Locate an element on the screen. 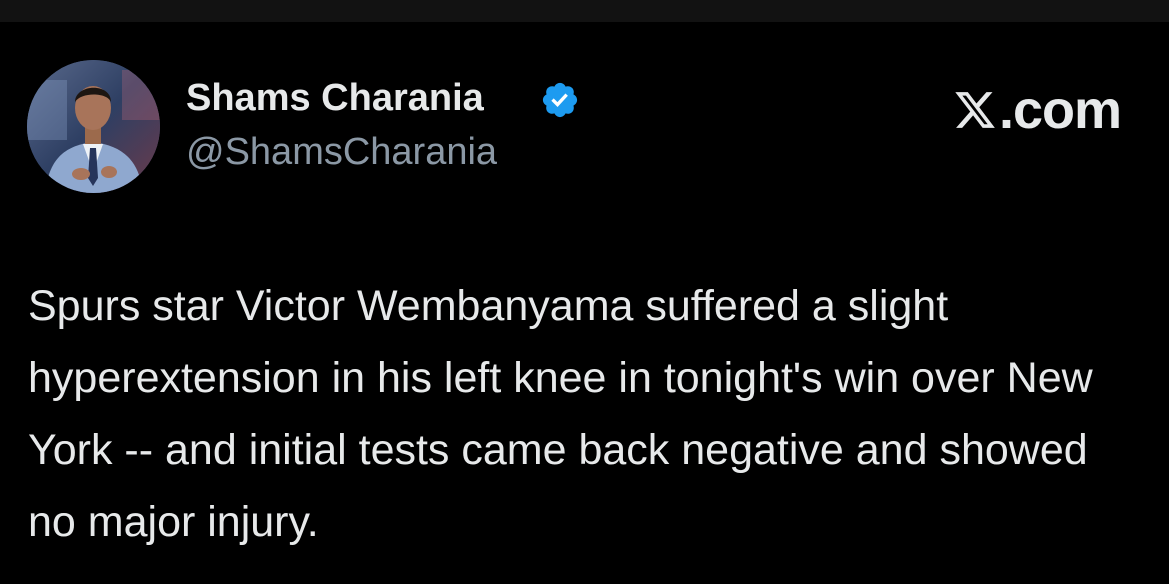 The width and height of the screenshot is (1169, 584). avatar is located at coordinates (93, 126).